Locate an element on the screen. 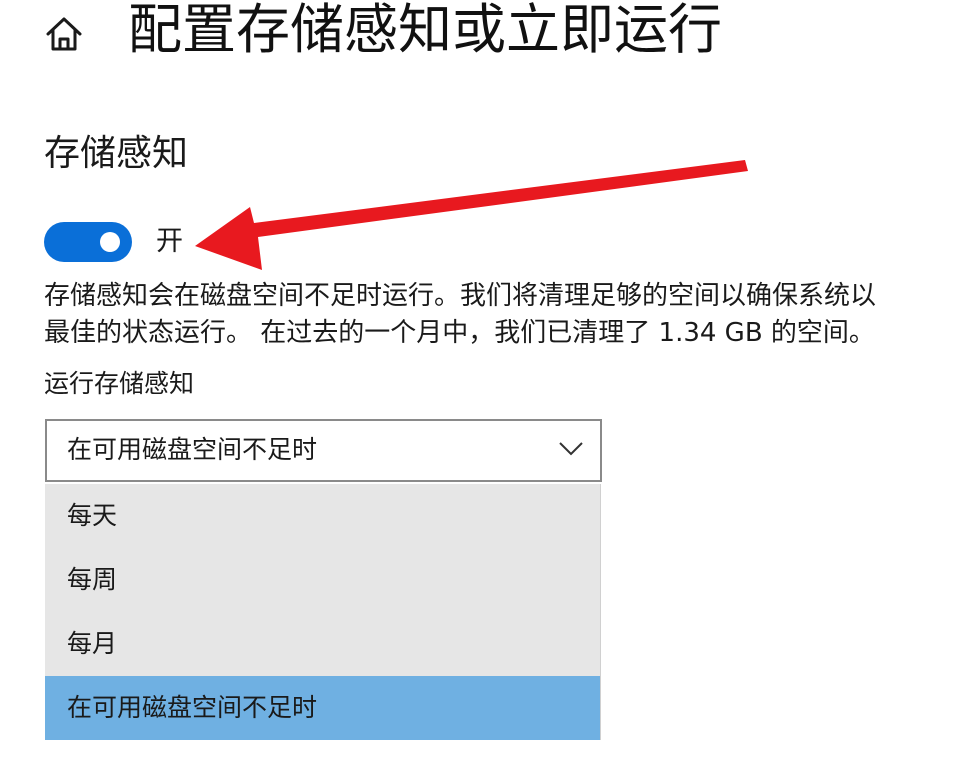 Image resolution: width=960 pixels, height=762 pixels. dropdown-option-label: 在可用磁盘空间不足时 is located at coordinates (192, 707).